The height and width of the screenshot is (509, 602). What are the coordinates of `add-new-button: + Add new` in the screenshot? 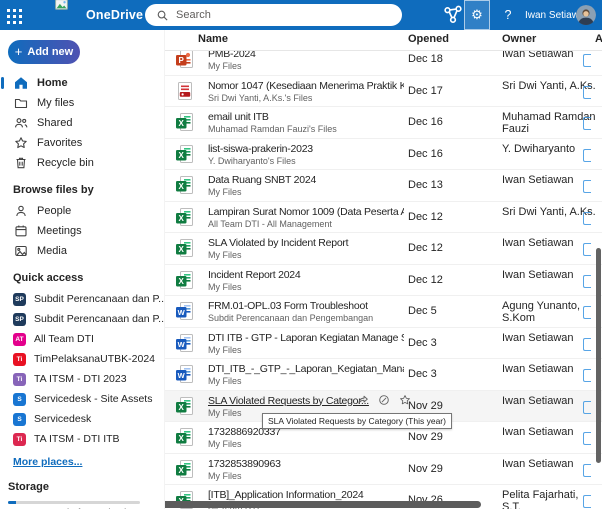 It's located at (44, 52).